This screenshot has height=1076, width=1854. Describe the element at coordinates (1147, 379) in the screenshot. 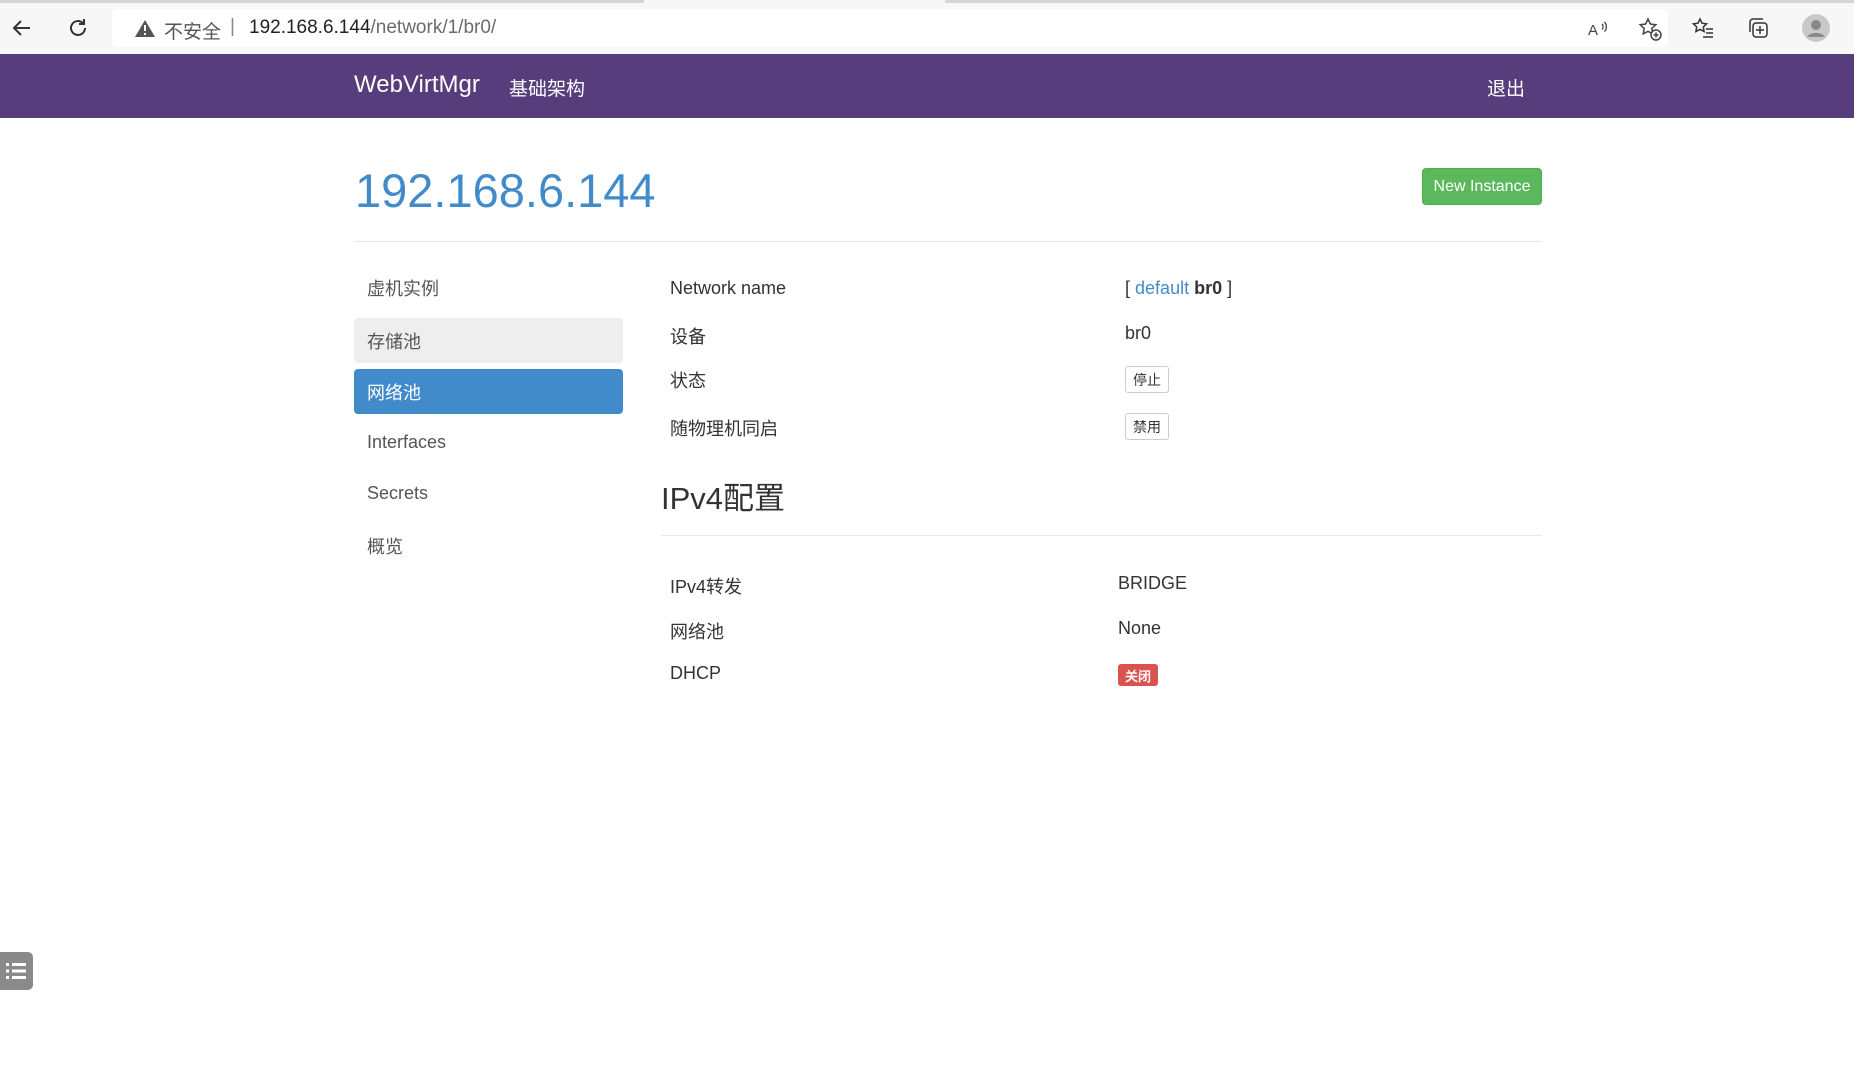

I see `stop-button: 停止` at that location.